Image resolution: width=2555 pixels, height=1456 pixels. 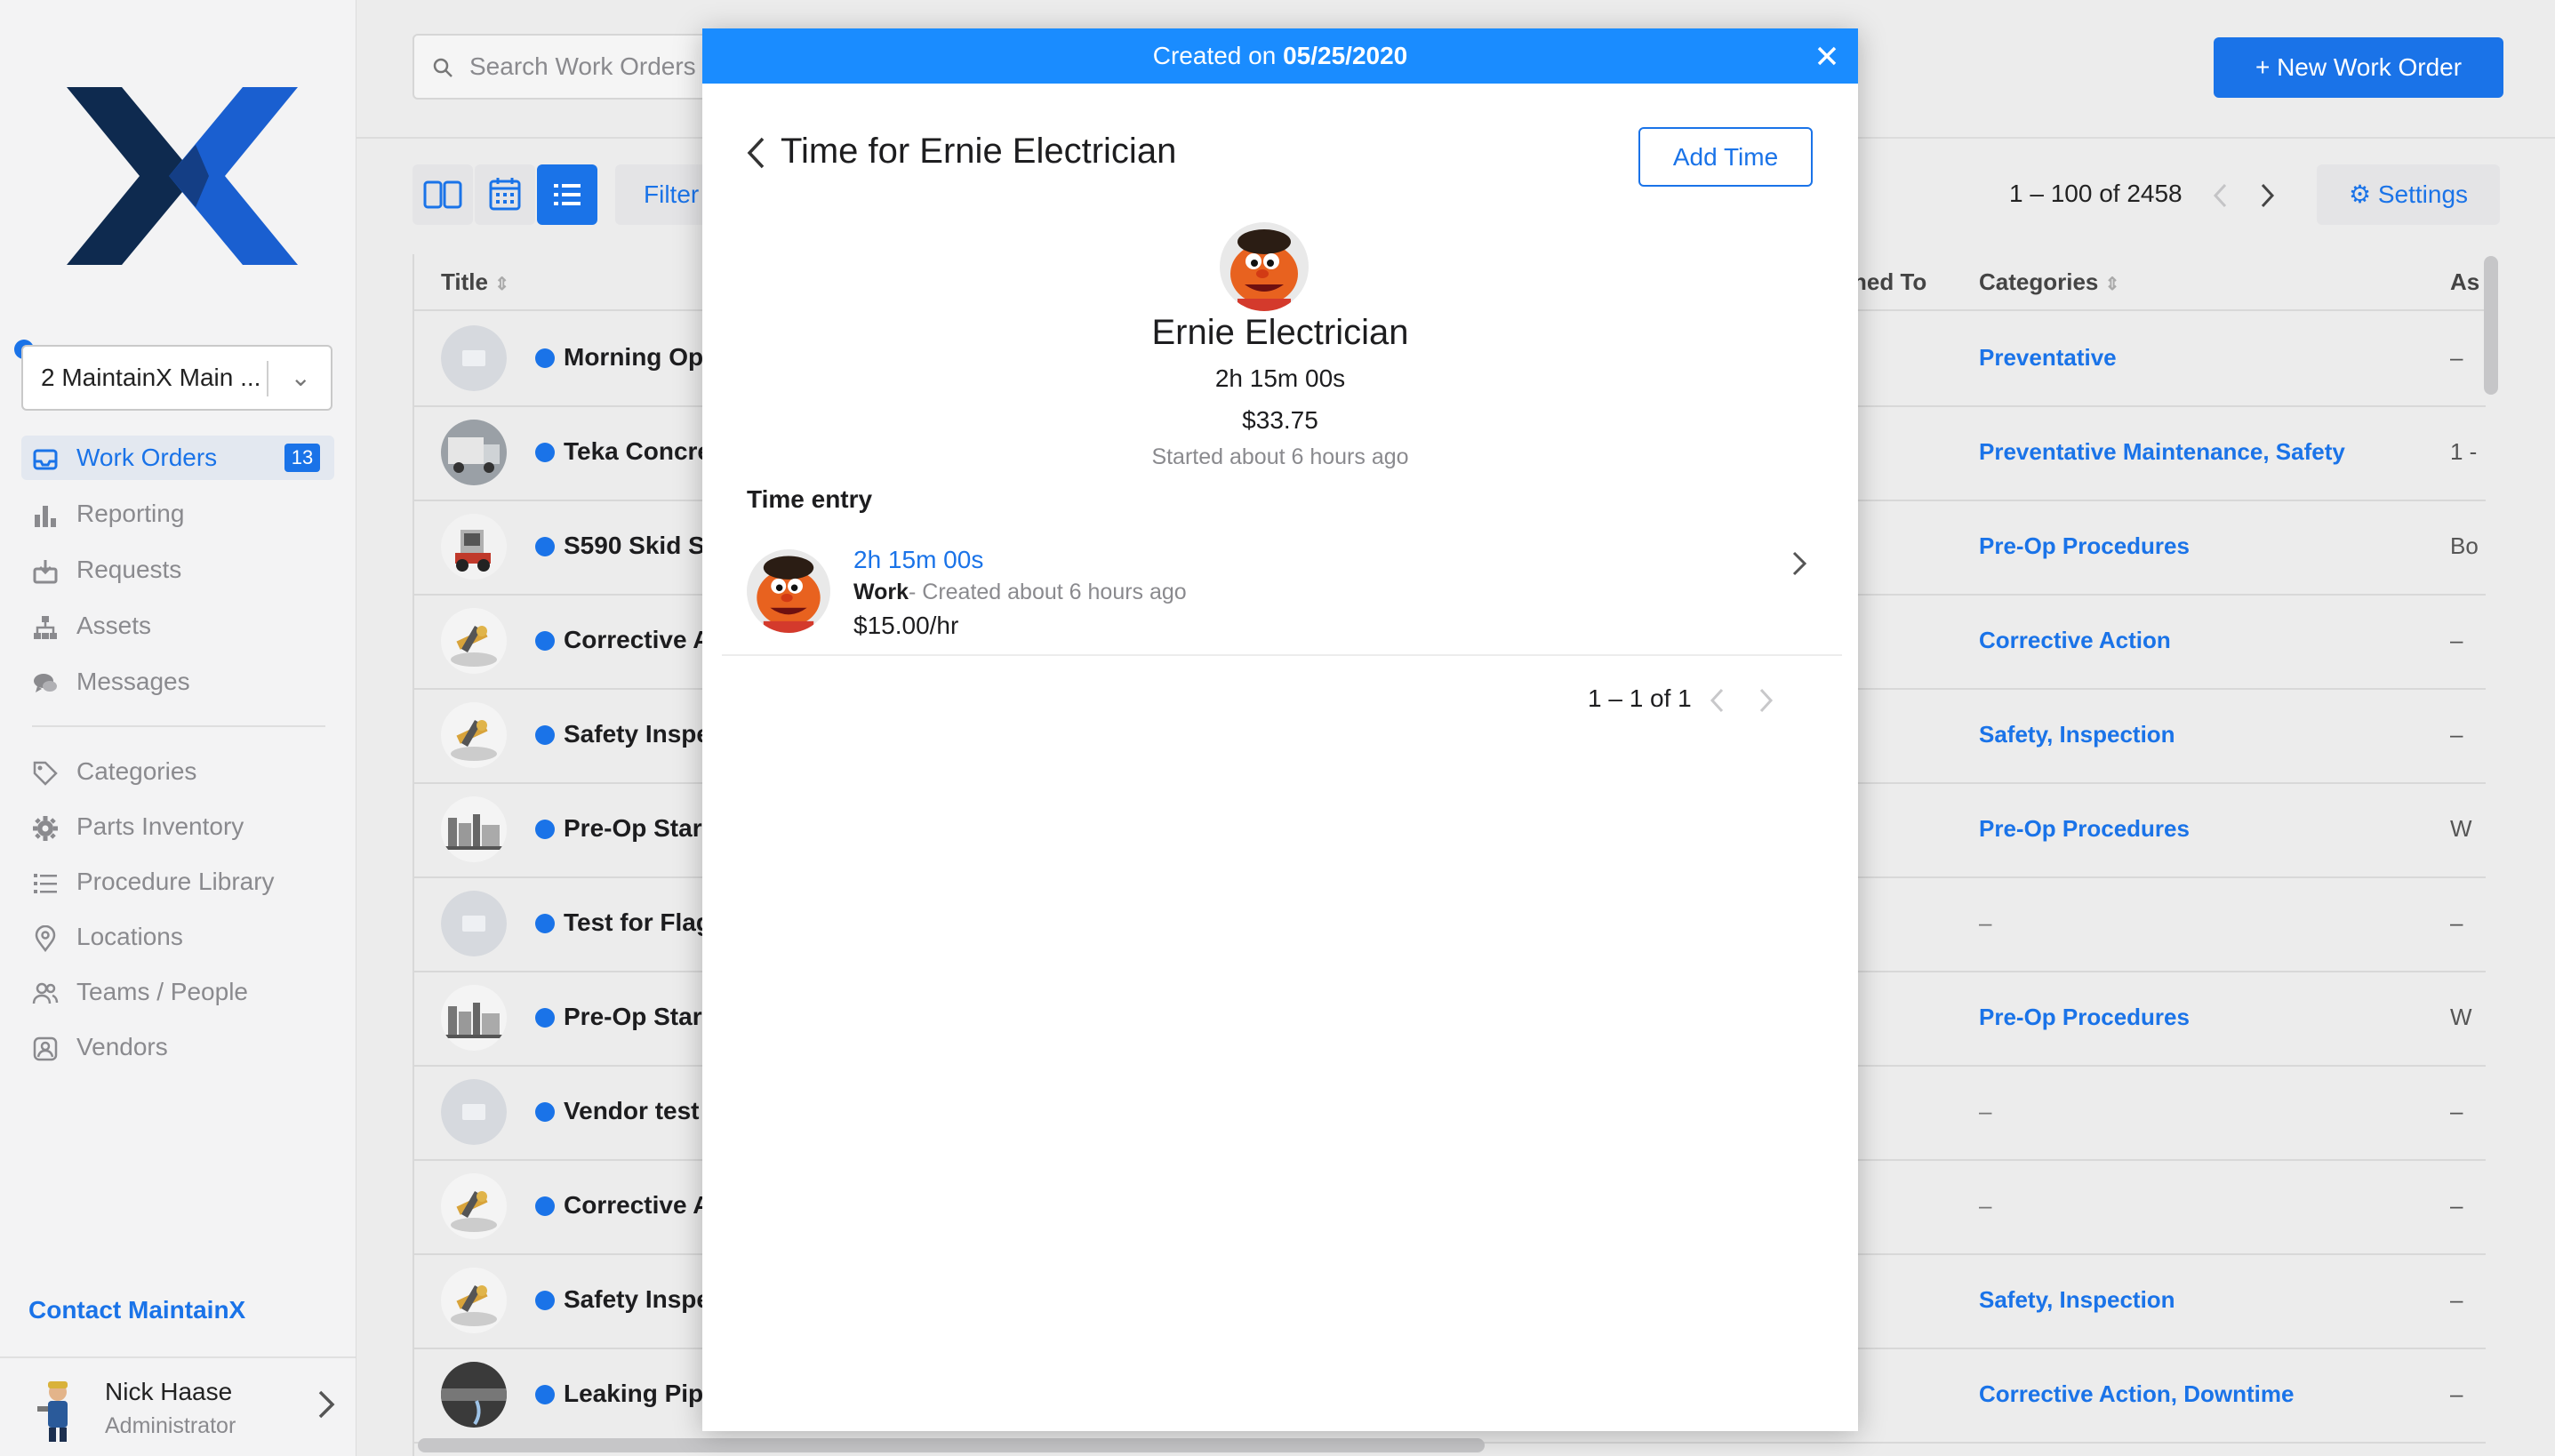 I want to click on sidebar-item-label: Requests, so click(x=129, y=569).